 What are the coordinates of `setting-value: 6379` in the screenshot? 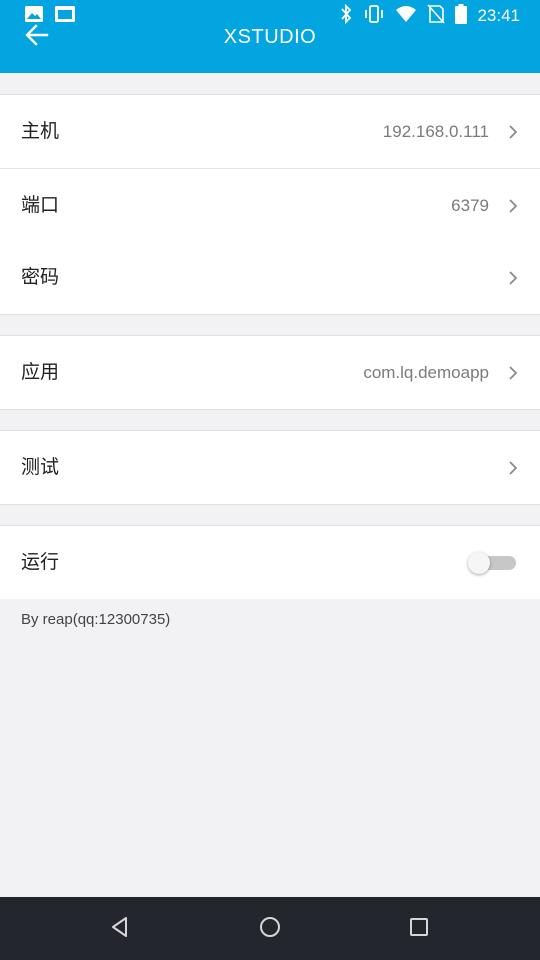 It's located at (470, 205).